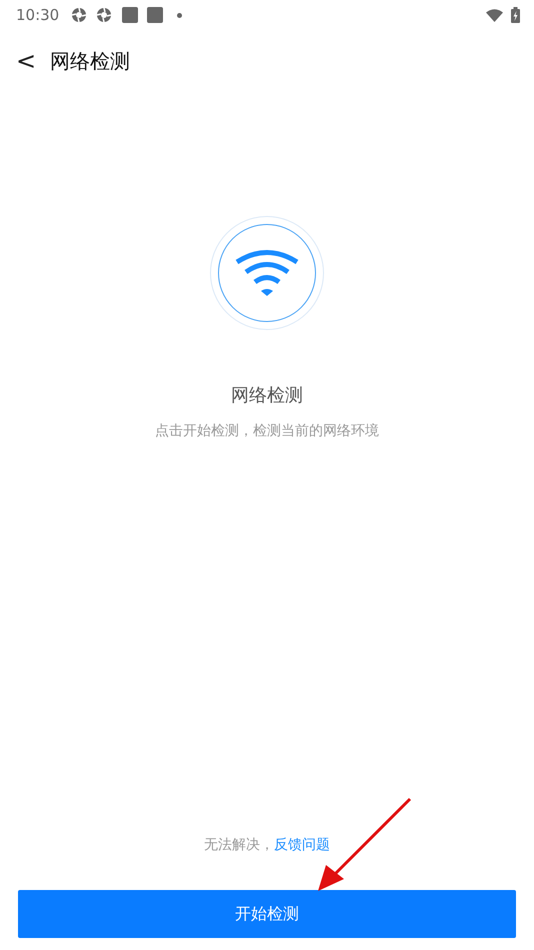  I want to click on feedback-link: 反馈问题, so click(302, 845).